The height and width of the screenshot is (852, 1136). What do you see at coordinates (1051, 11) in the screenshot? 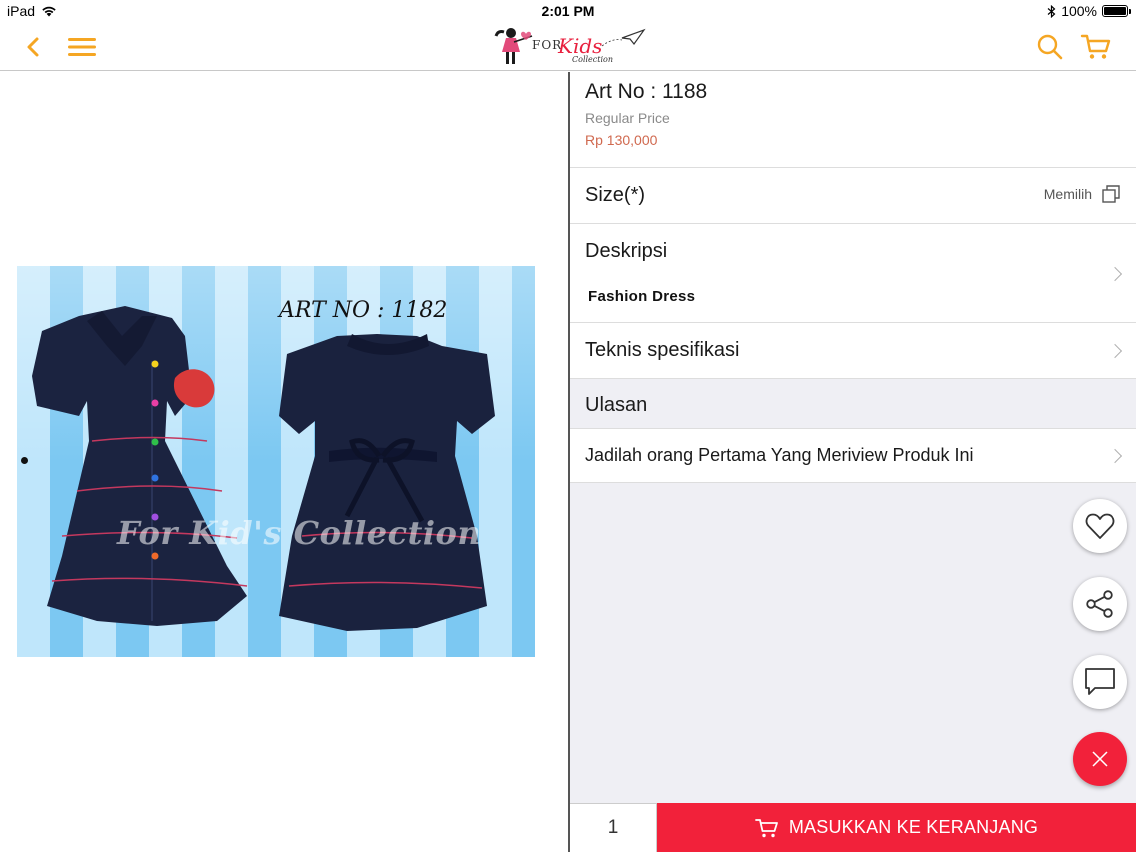
I see `bluetooth-icon` at bounding box center [1051, 11].